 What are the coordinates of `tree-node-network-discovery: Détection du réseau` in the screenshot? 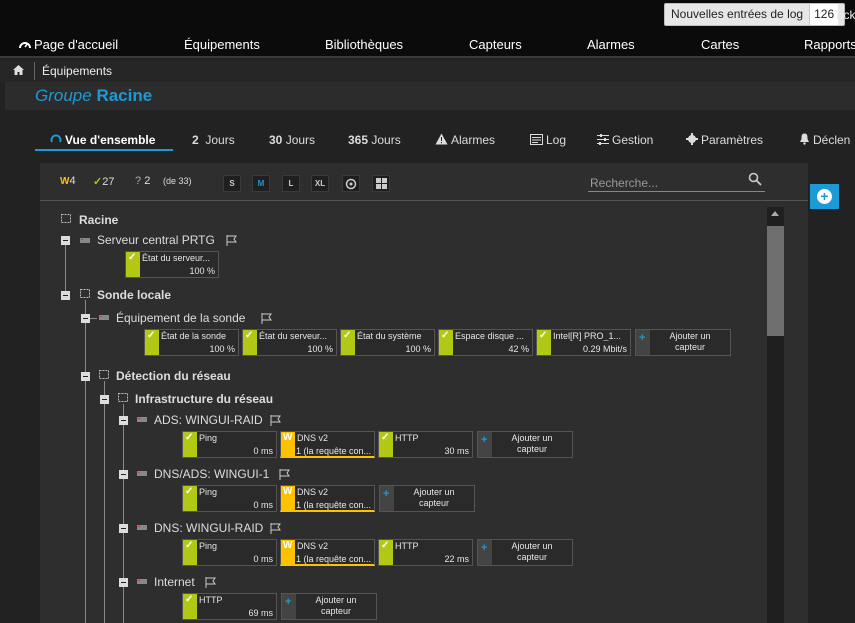 It's located at (173, 376).